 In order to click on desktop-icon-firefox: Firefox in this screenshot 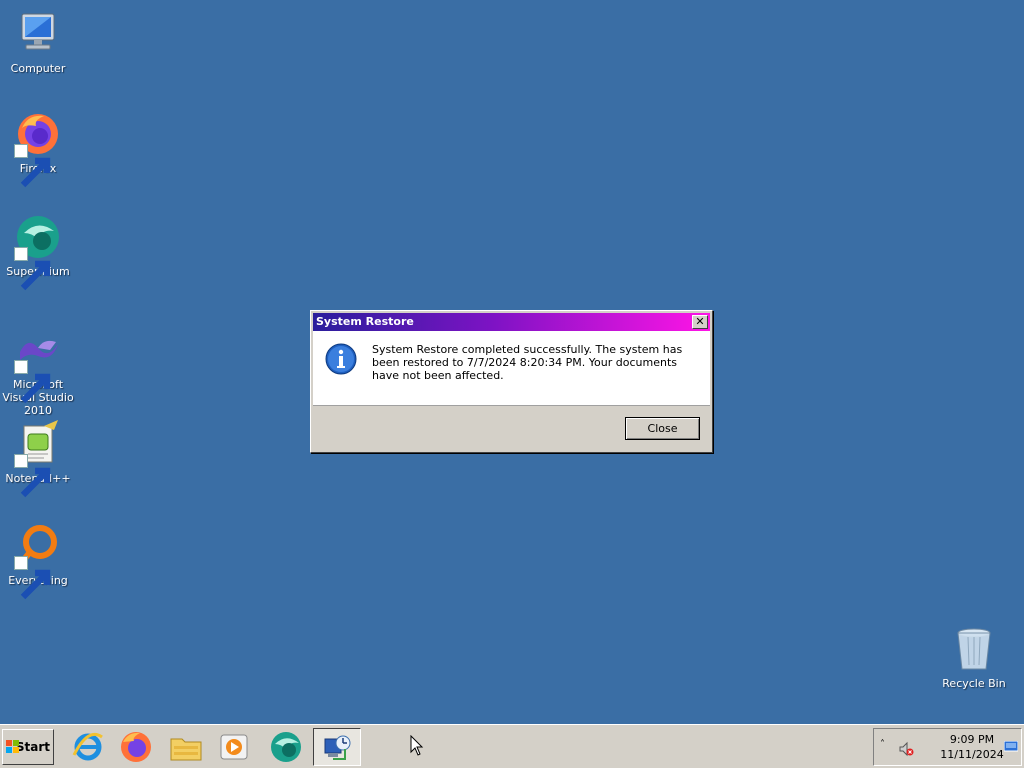, I will do `click(38, 149)`.